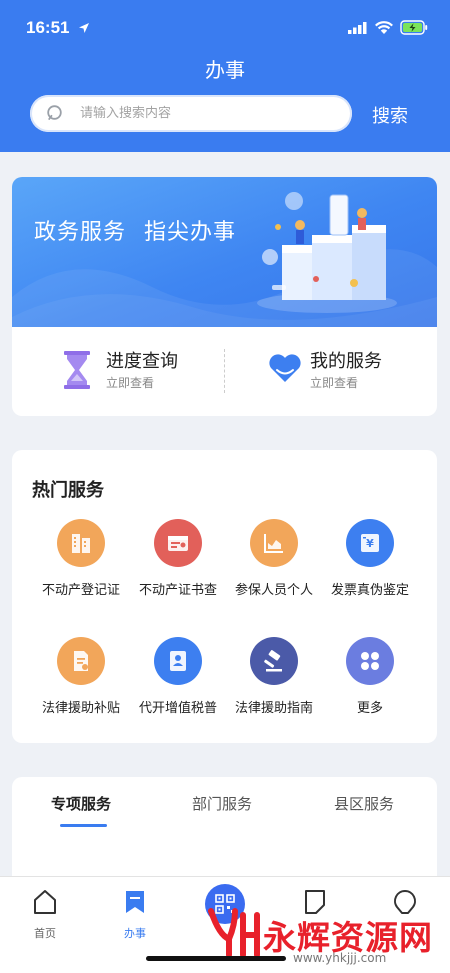 Image resolution: width=450 pixels, height=973 pixels. I want to click on tab-active-indicator, so click(83, 825).